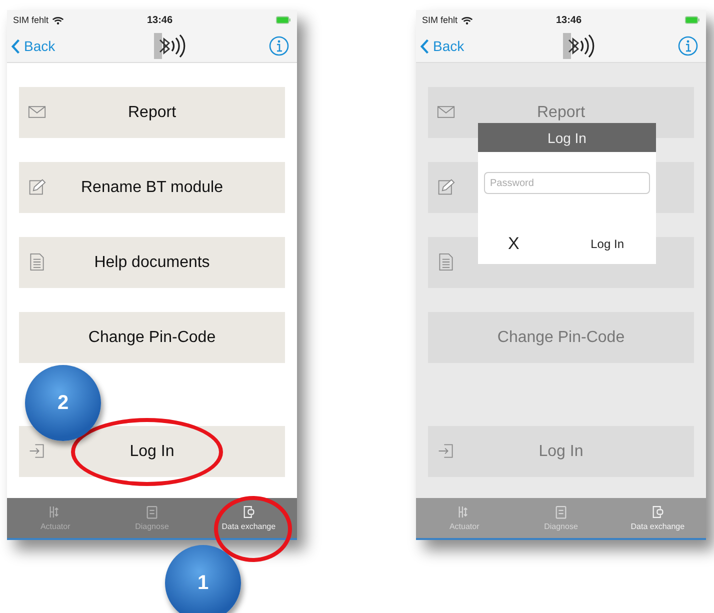 Image resolution: width=714 pixels, height=613 pixels. I want to click on step-badge: 1, so click(203, 579).